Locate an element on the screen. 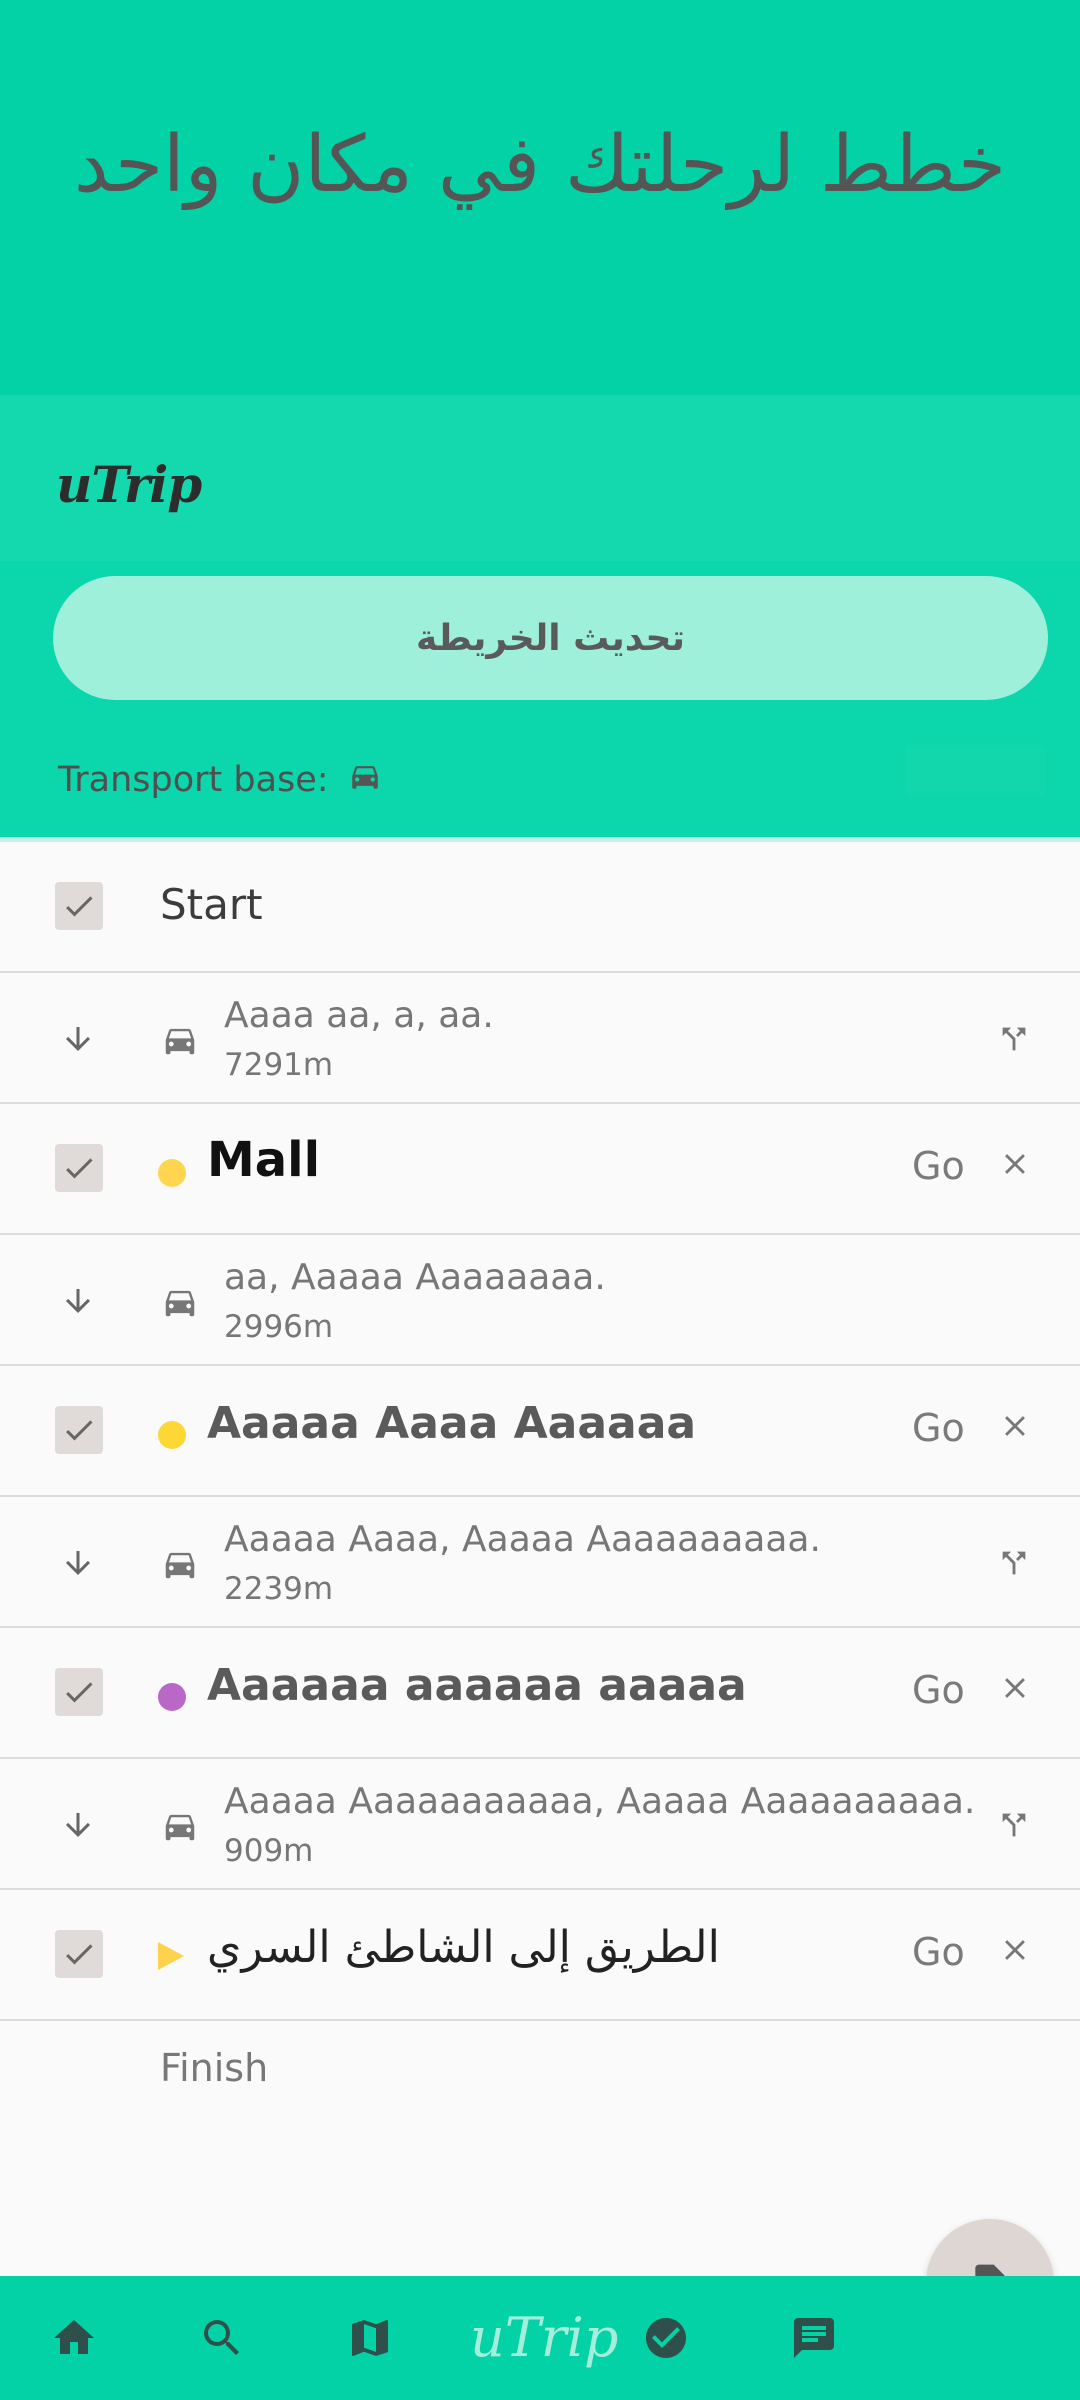  stop-name: Aaaaaa aaaaaa aaaaa is located at coordinates (477, 1685).